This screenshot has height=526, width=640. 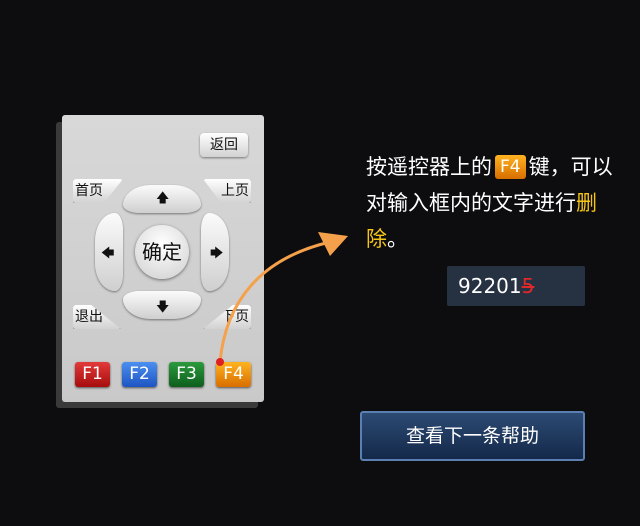 I want to click on deleted-char: 5, so click(x=528, y=286).